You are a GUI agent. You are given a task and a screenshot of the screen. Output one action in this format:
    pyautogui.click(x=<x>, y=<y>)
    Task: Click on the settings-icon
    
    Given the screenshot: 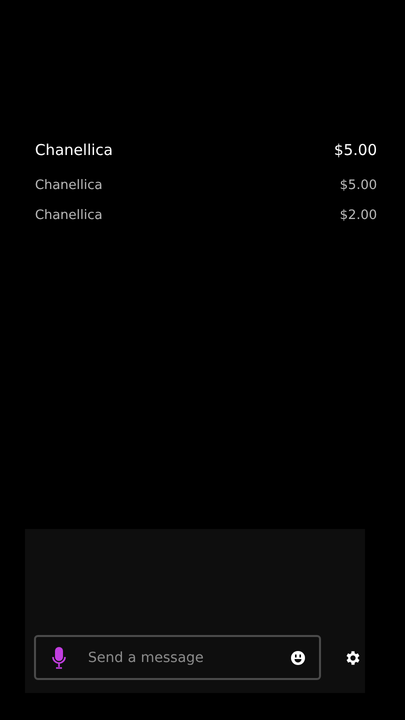 What is the action you would take?
    pyautogui.click(x=353, y=657)
    